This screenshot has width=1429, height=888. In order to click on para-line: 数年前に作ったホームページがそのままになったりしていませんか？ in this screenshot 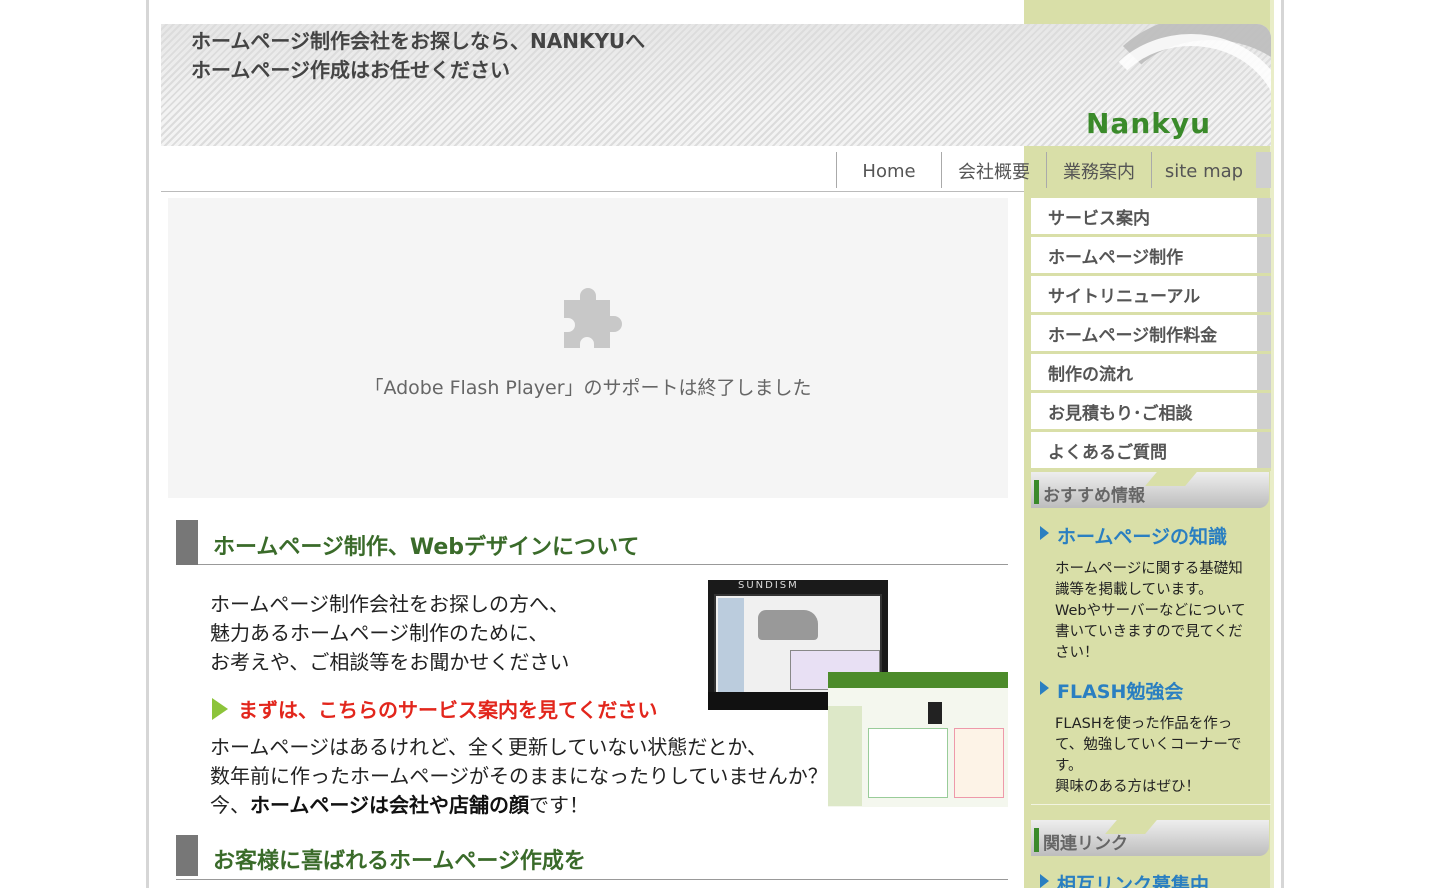, I will do `click(519, 776)`.